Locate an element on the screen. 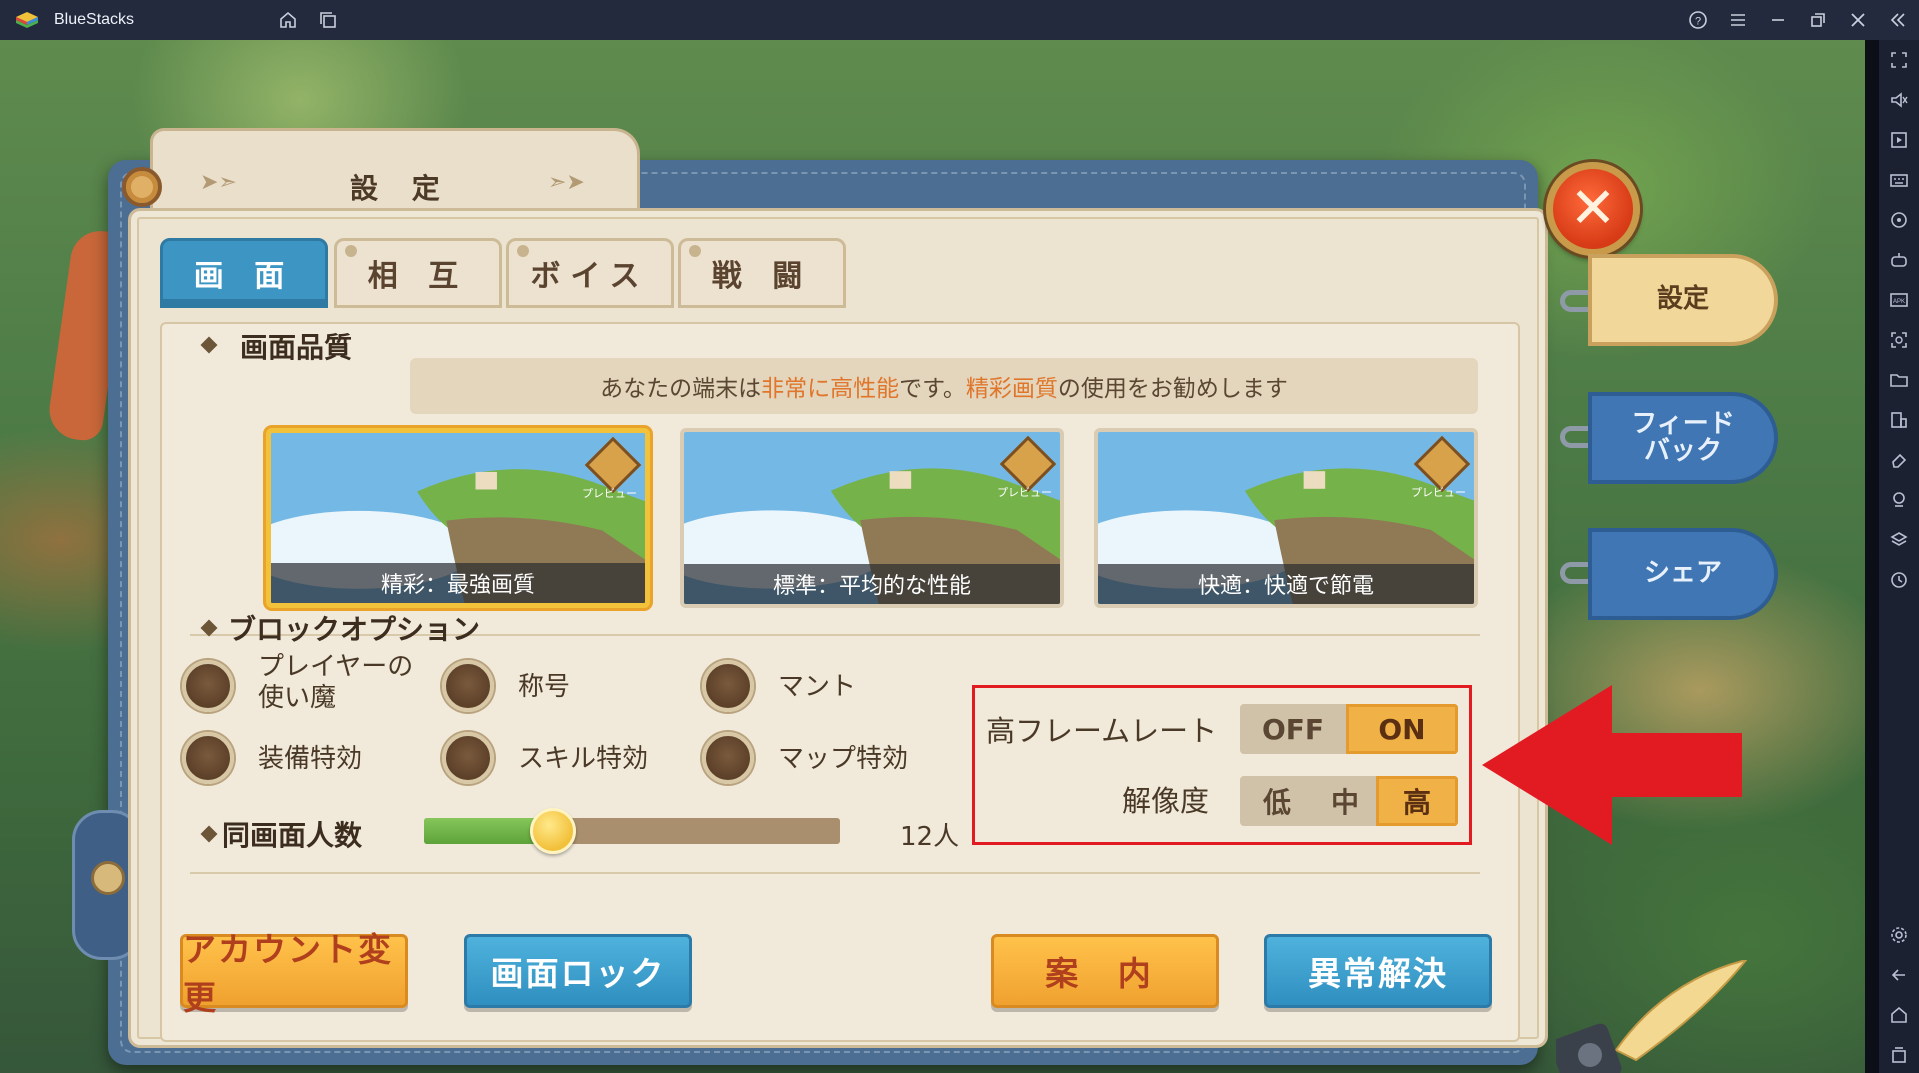  quality-section-label: 画面品質 is located at coordinates (296, 347).